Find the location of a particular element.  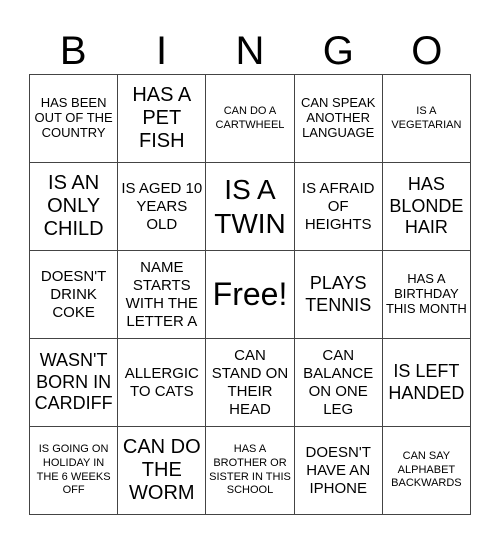

header-letter-n: N is located at coordinates (250, 51).